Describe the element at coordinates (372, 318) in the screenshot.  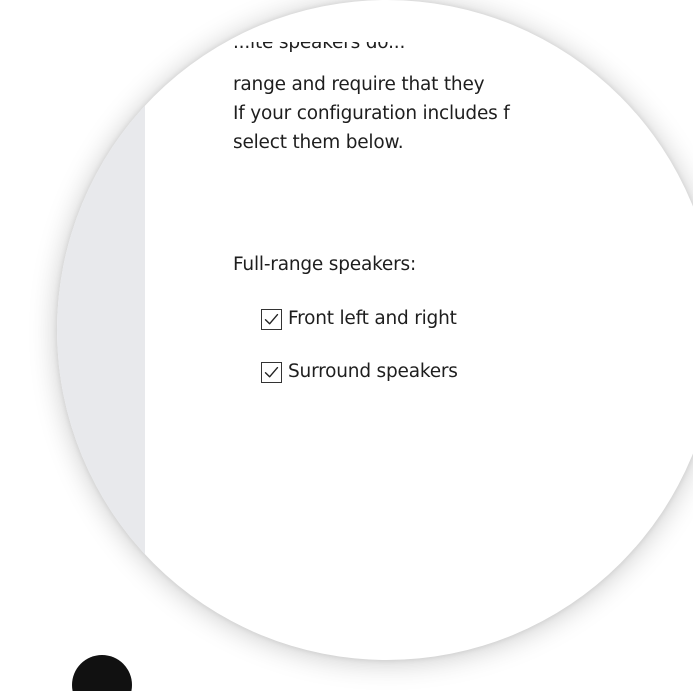
I see `front-left-right-label: Front left and right` at that location.